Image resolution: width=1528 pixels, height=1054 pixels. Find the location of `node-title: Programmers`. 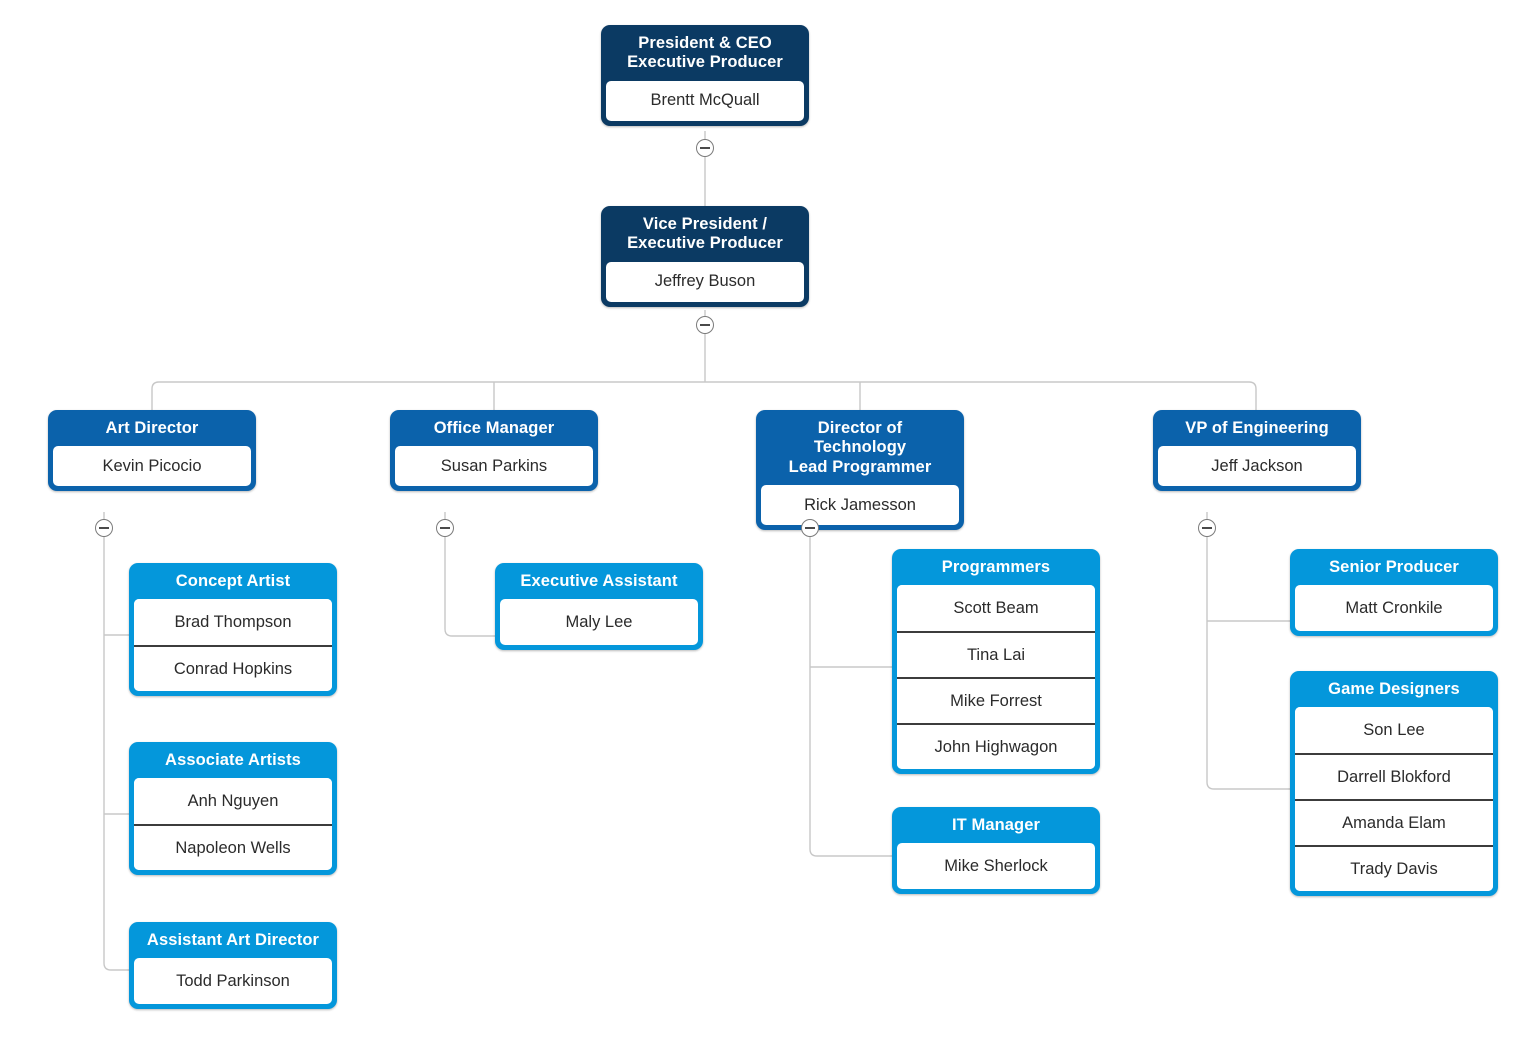

node-title: Programmers is located at coordinates (996, 567).